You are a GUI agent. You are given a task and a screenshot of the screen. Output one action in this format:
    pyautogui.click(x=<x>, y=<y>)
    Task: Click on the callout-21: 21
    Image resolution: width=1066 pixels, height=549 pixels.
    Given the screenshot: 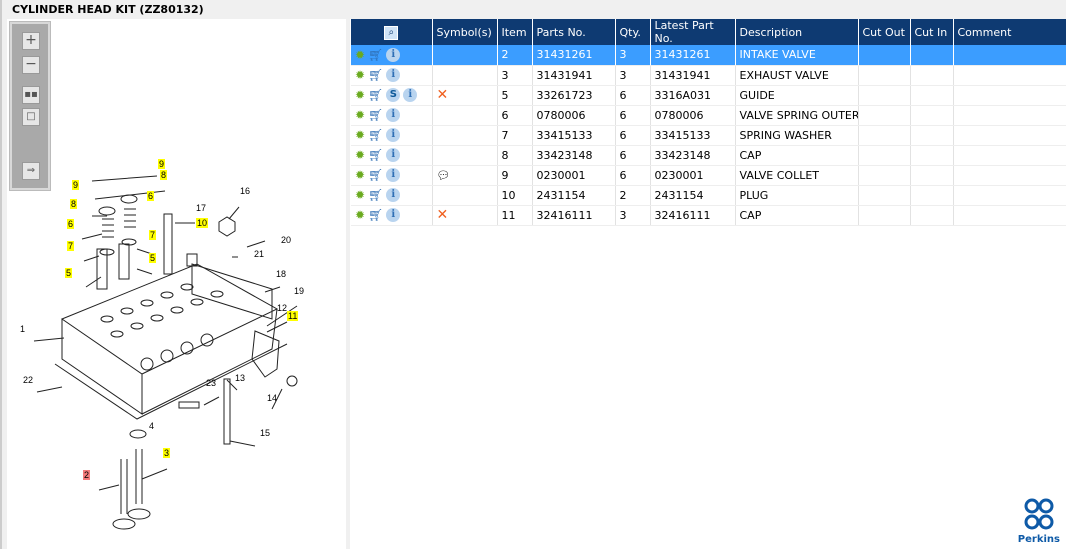 What is the action you would take?
    pyautogui.click(x=259, y=254)
    